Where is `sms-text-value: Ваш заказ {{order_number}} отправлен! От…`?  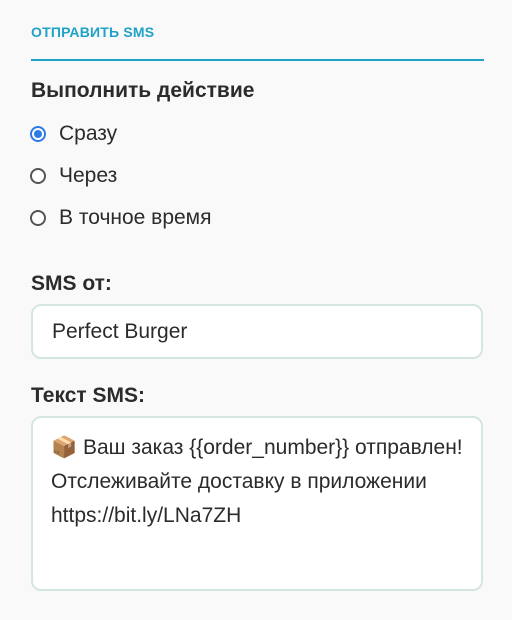 sms-text-value: Ваш заказ {{order_number}} отправлен! От… is located at coordinates (260, 481).